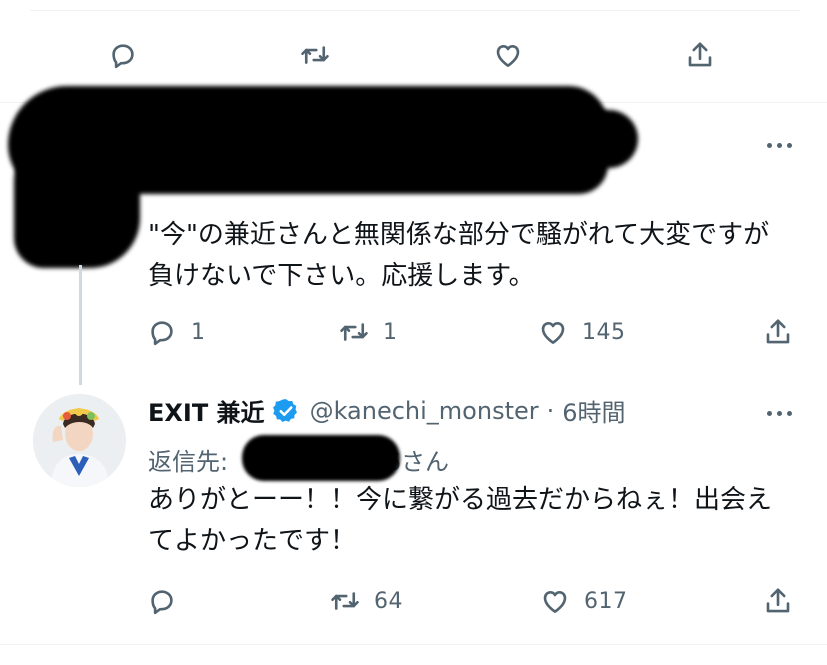  I want to click on like-button: 617, so click(584, 601).